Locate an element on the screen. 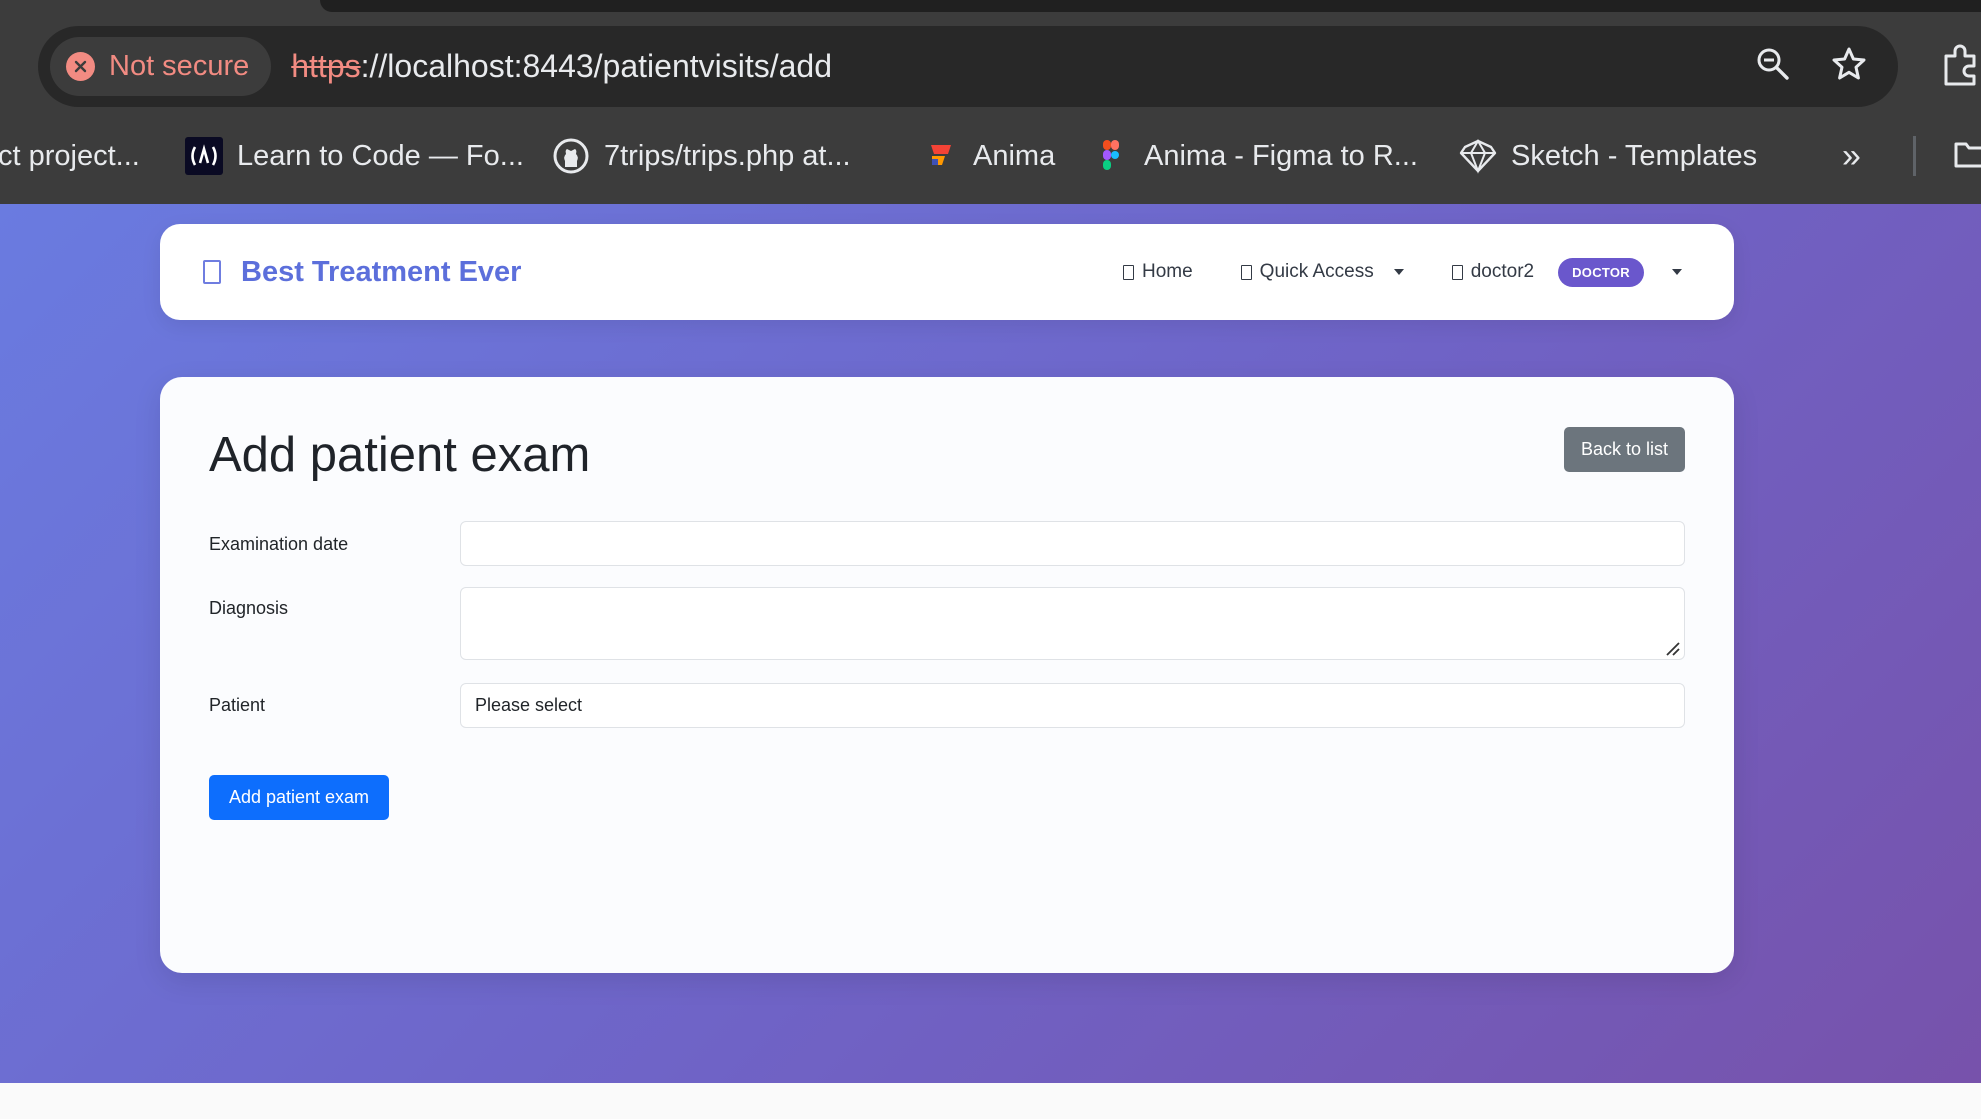 The width and height of the screenshot is (1981, 1119). nav-user-dropdown: doctor2 DOCTOR is located at coordinates (1566, 272).